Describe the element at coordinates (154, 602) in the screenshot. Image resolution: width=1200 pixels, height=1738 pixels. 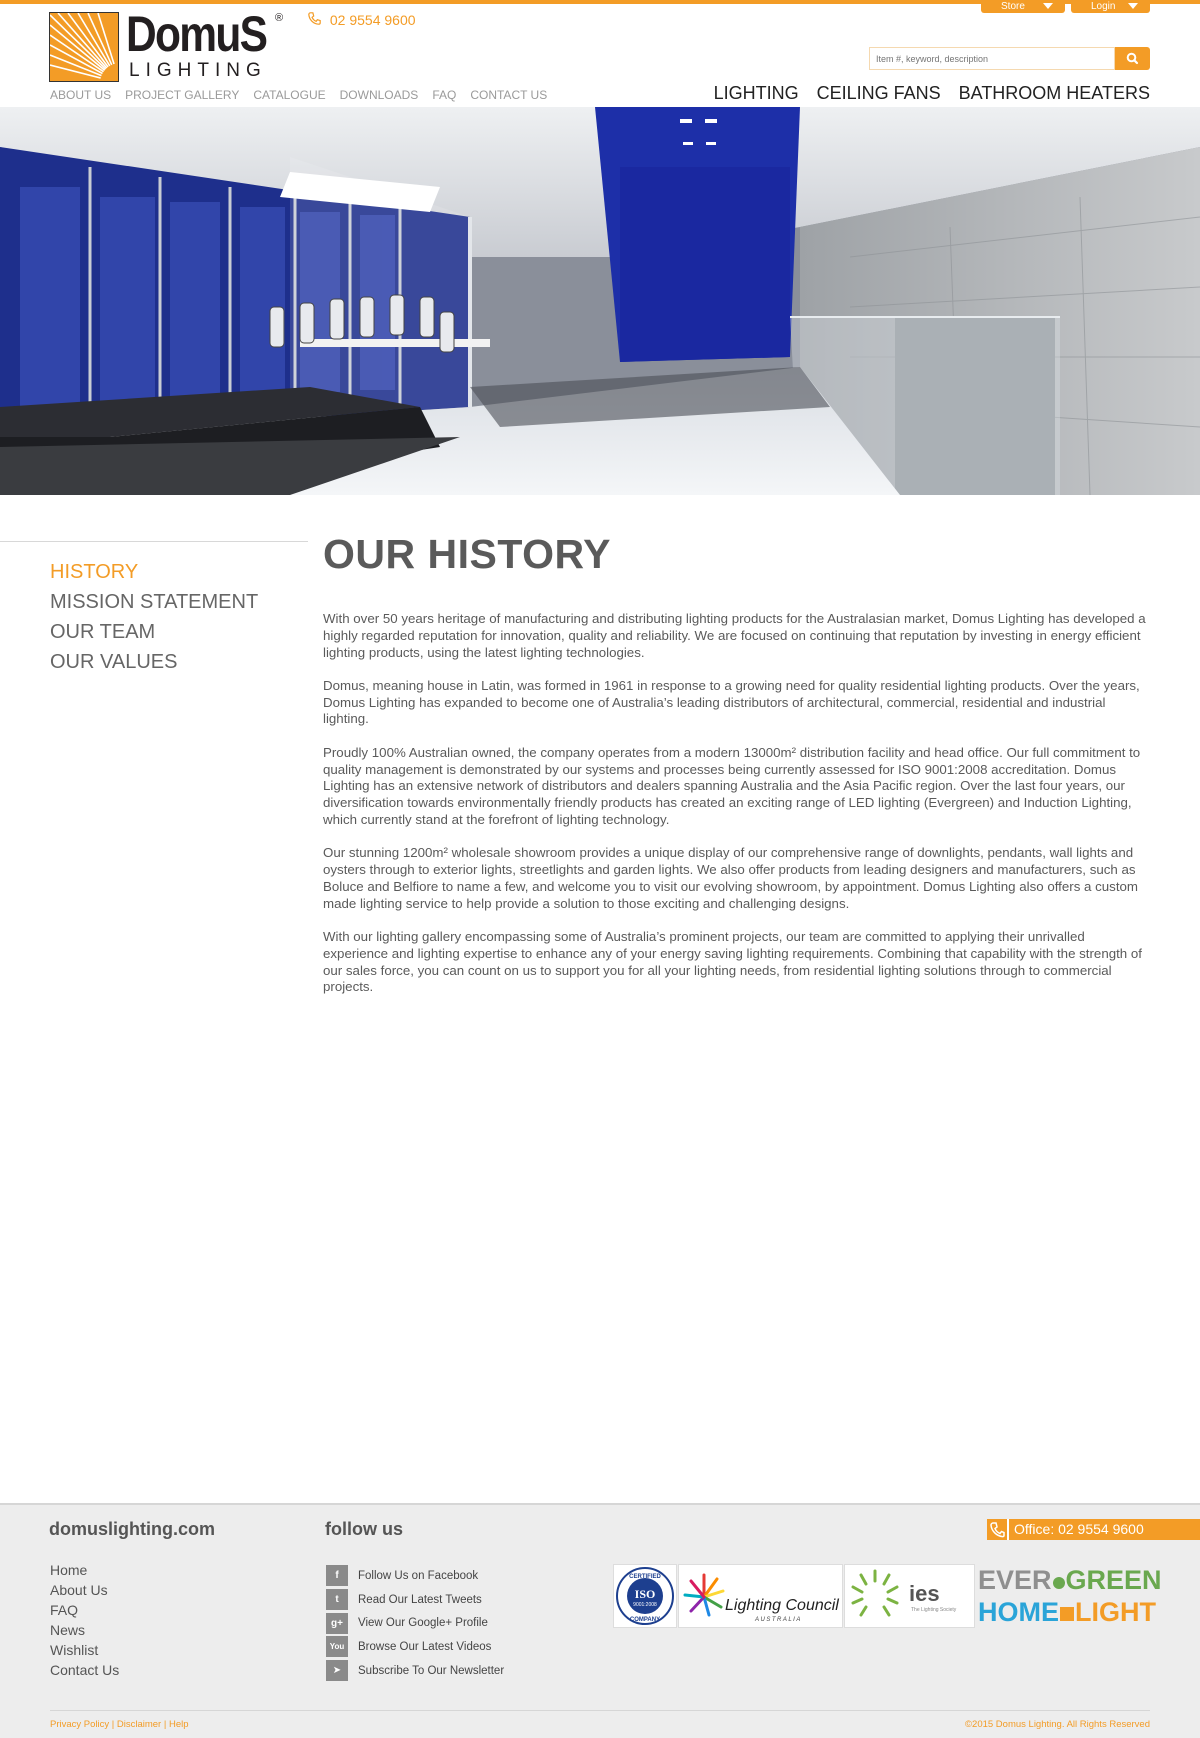
I see `sidebar-item-mission-statement: MISSION STATEMENT` at that location.